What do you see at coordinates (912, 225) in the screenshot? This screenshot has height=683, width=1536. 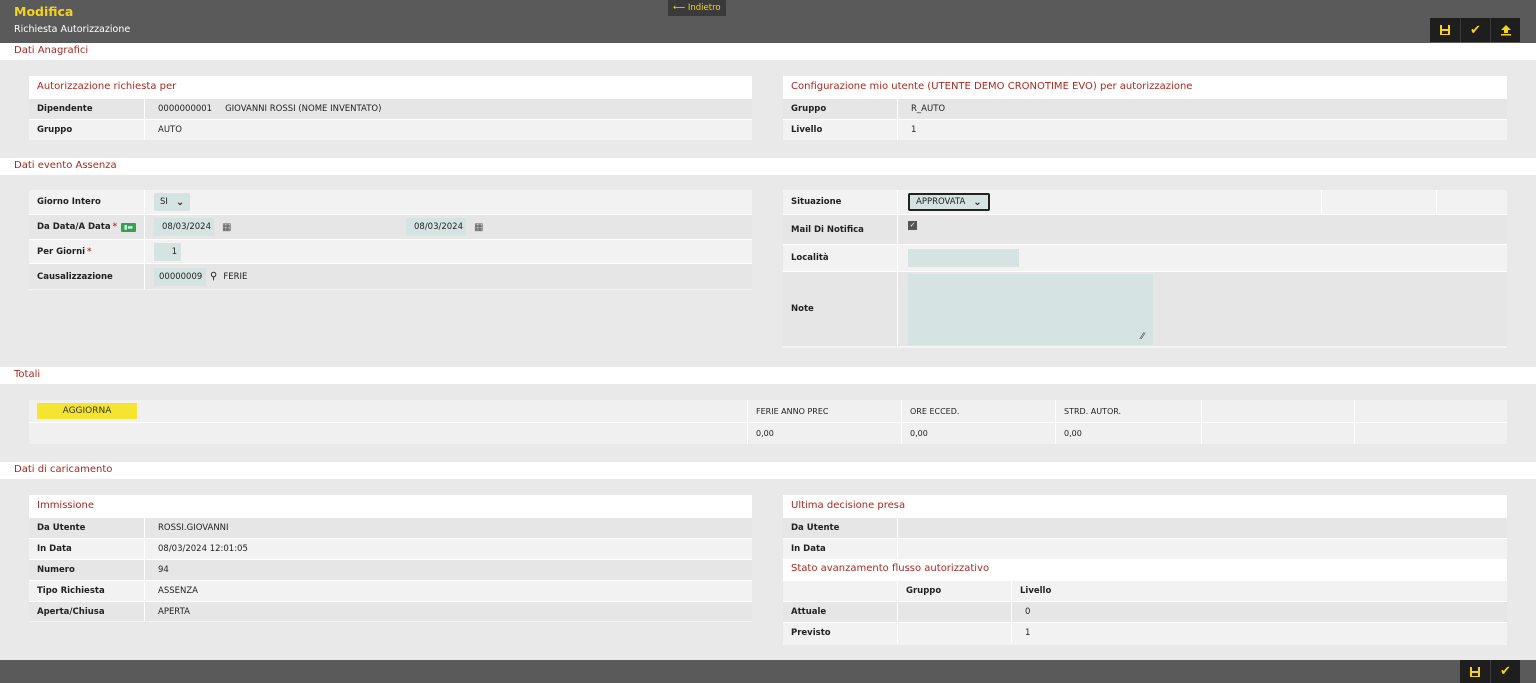 I see `mail-checkbox: ✓` at bounding box center [912, 225].